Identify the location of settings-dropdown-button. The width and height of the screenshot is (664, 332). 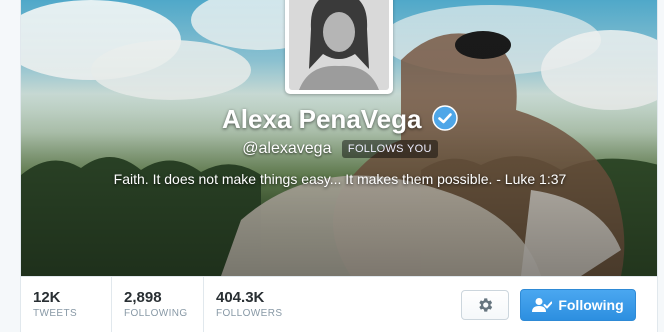
(485, 305).